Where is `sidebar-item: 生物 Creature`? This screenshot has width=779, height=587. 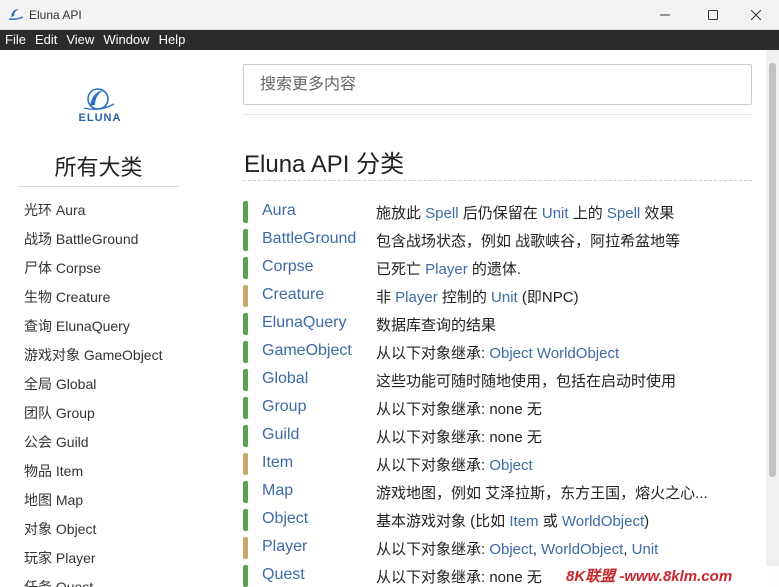 sidebar-item: 生物 Creature is located at coordinates (93, 301).